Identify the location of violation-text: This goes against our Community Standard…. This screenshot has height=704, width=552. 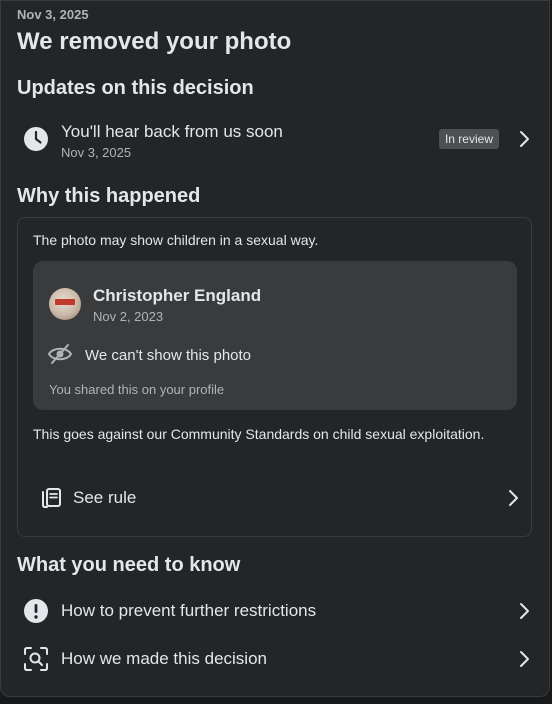
(259, 434).